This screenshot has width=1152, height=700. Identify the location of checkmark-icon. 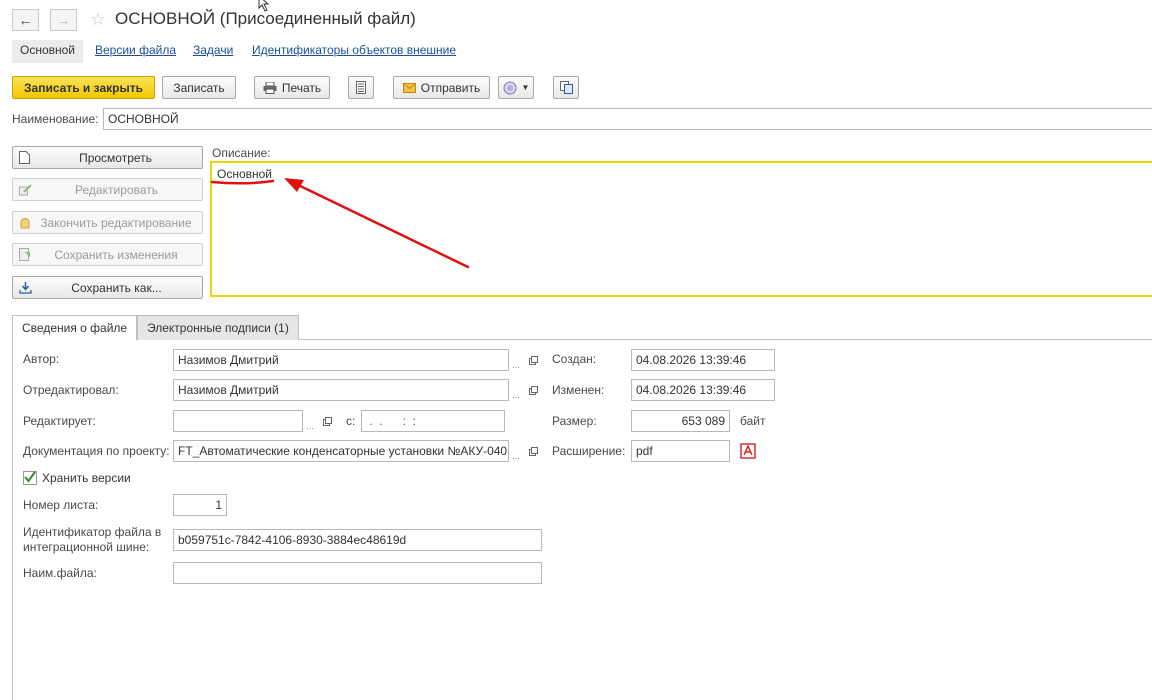
(30, 477).